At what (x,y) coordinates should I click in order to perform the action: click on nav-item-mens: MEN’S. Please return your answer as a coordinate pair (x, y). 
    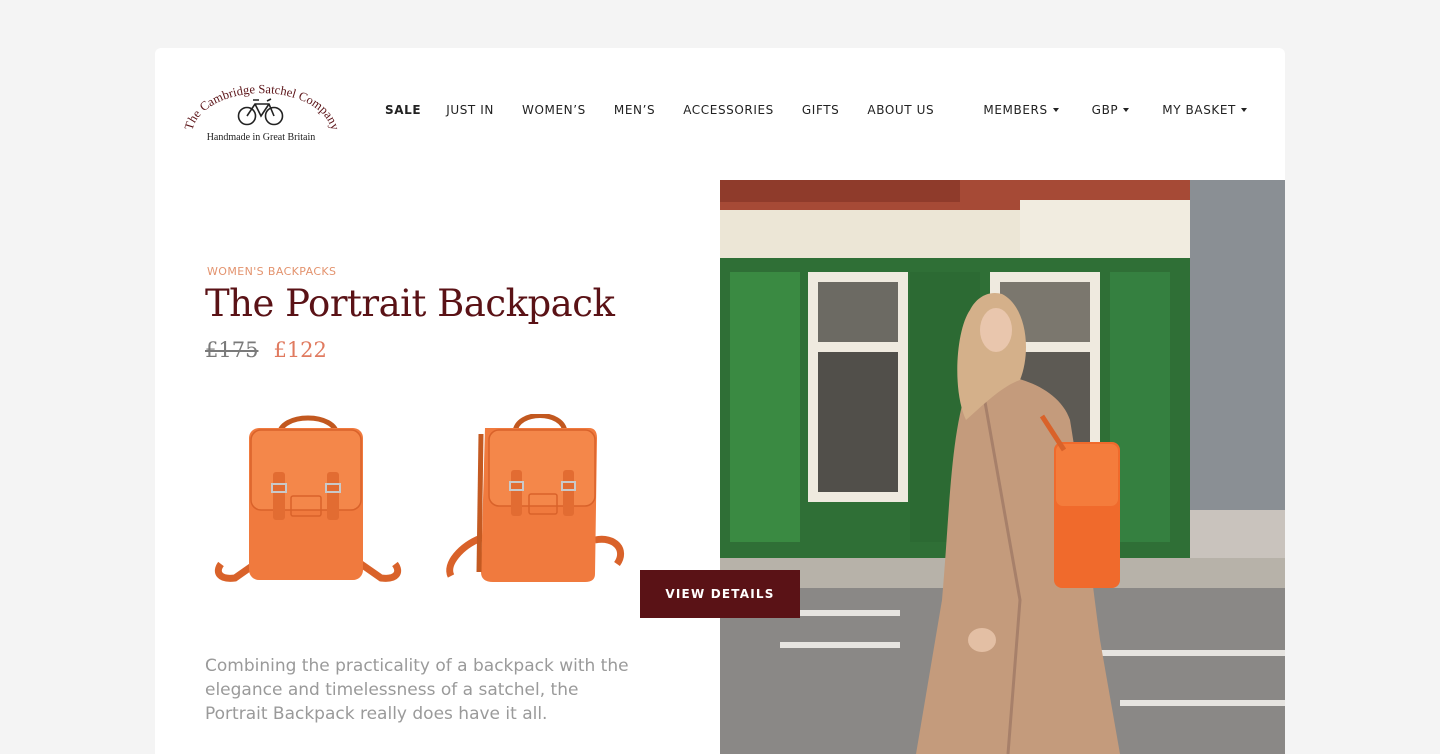
    Looking at the image, I should click on (634, 110).